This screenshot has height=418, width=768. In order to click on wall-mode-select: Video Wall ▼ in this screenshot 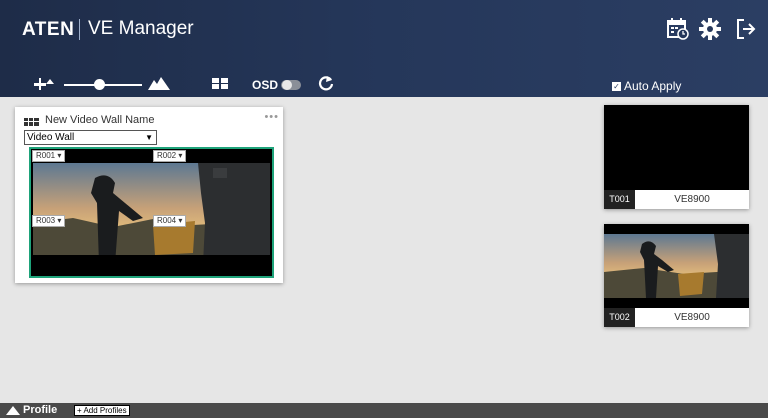, I will do `click(90, 137)`.